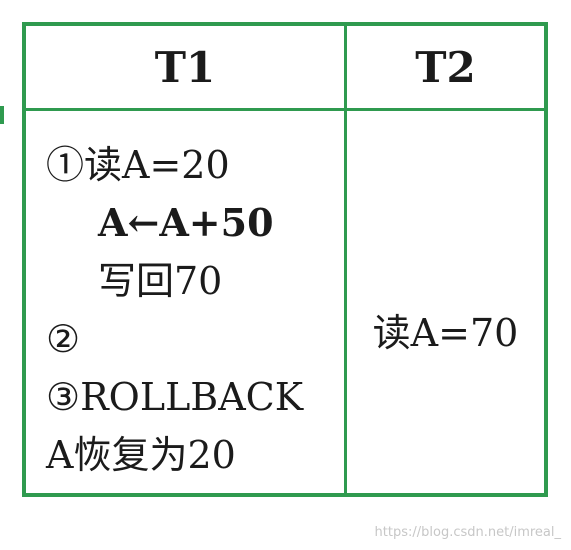 This screenshot has width=571, height=550. What do you see at coordinates (141, 455) in the screenshot?
I see `t1-step-3-restore: A恢复为20` at bounding box center [141, 455].